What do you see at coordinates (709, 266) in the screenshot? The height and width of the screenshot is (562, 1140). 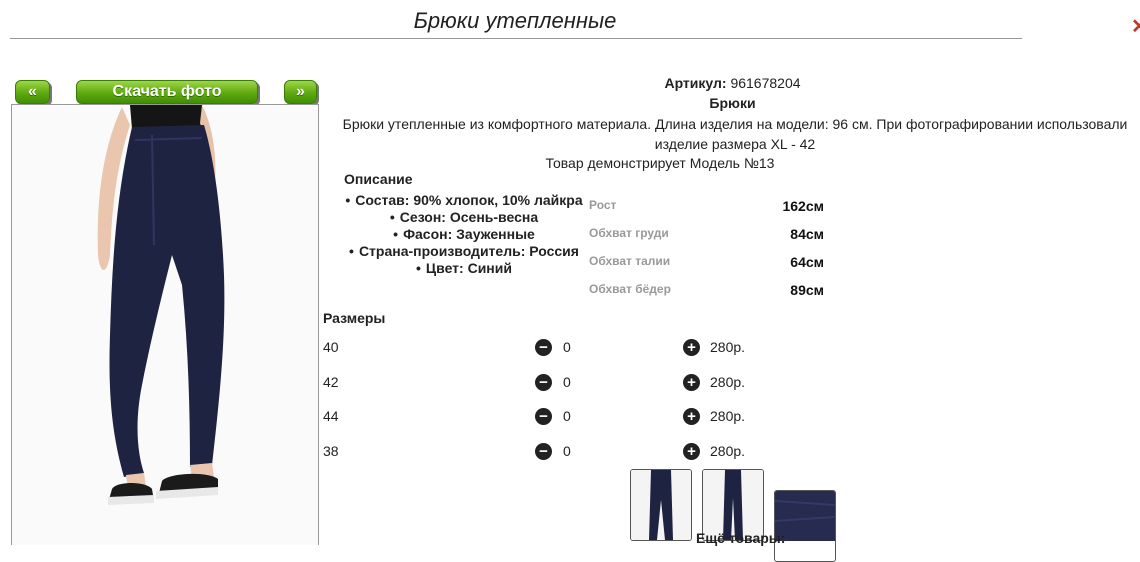 I see `table-row: Обхват талии 64см` at bounding box center [709, 266].